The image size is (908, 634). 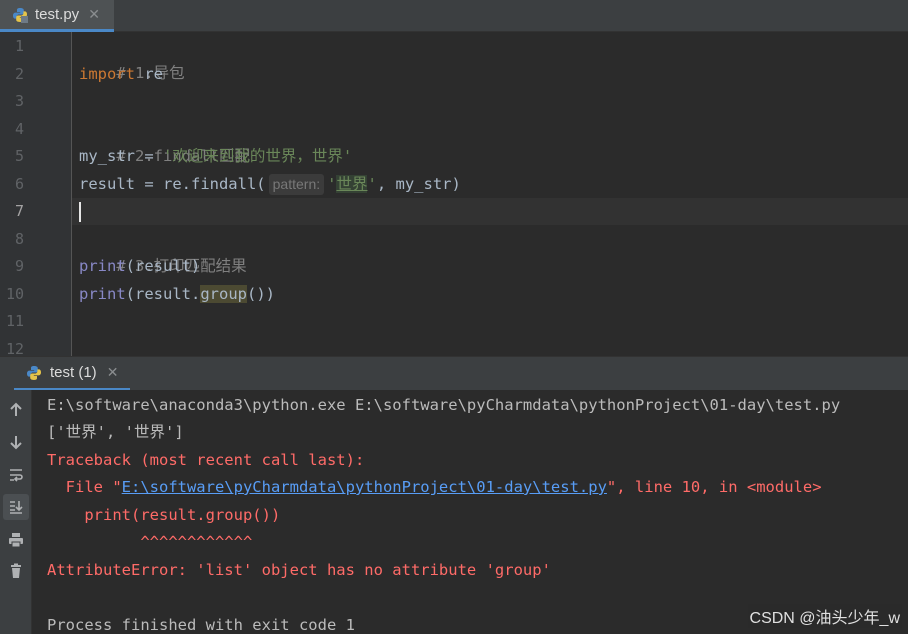 What do you see at coordinates (19, 211) in the screenshot?
I see `line-number-current: 7` at bounding box center [19, 211].